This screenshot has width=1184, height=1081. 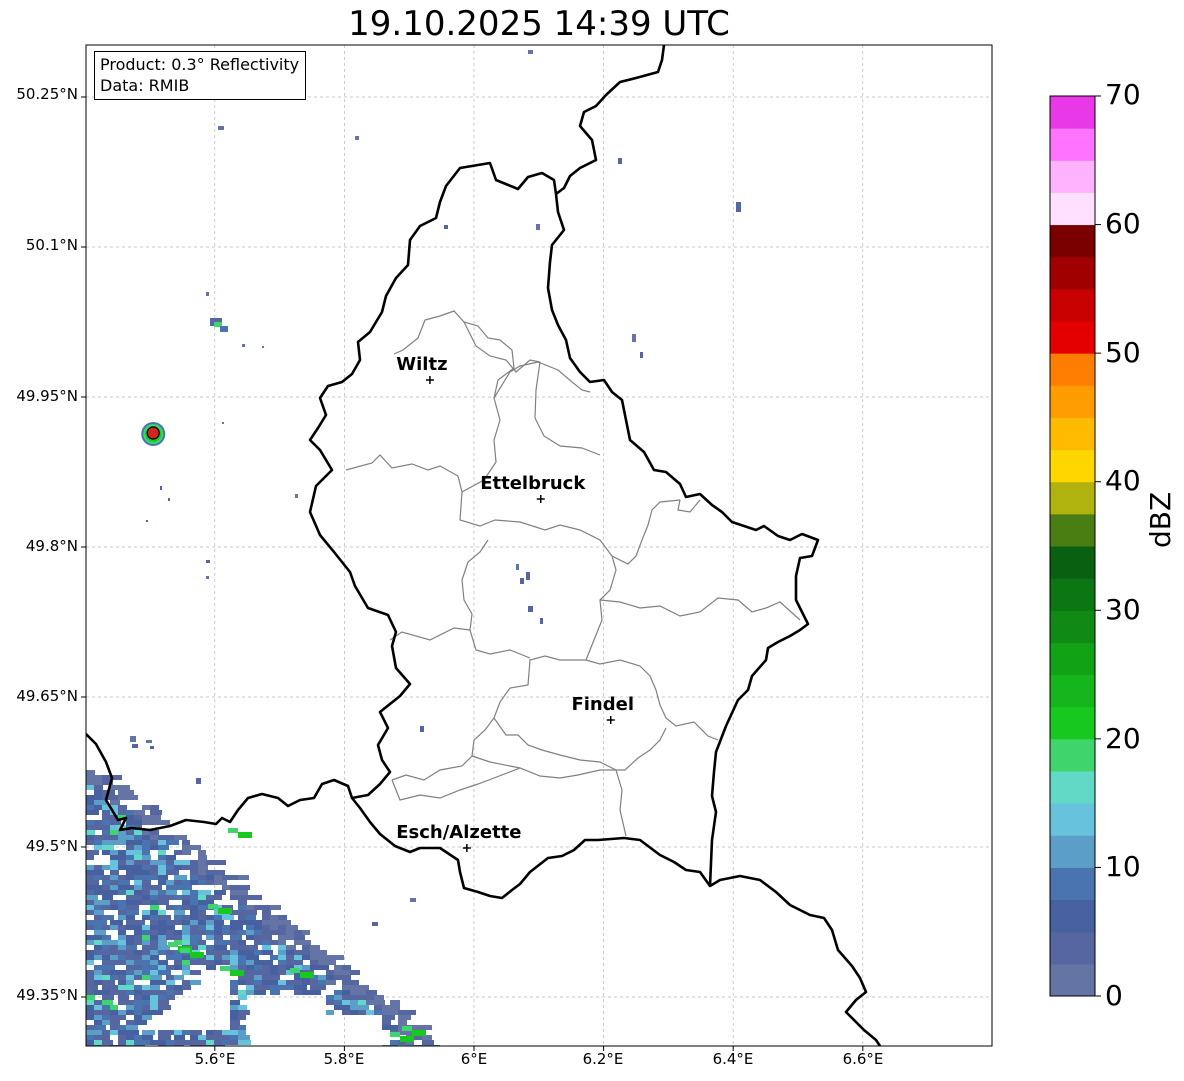 What do you see at coordinates (47, 696) in the screenshot?
I see `lat-tick-label: 49.65°N` at bounding box center [47, 696].